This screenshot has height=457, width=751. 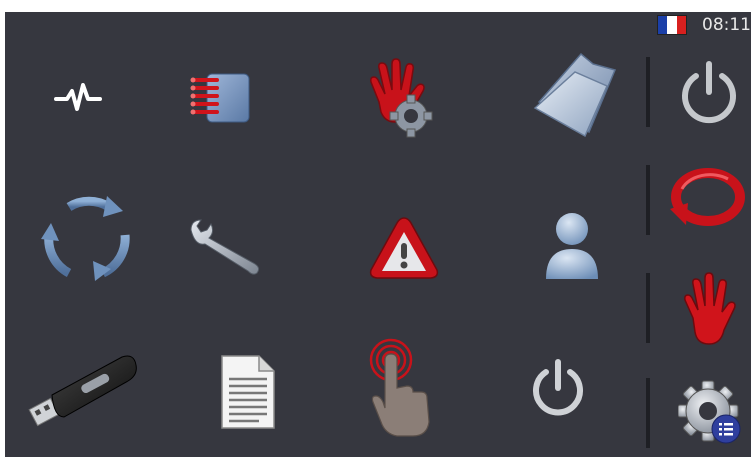 I want to click on status-bar: 08:11, so click(x=704, y=25).